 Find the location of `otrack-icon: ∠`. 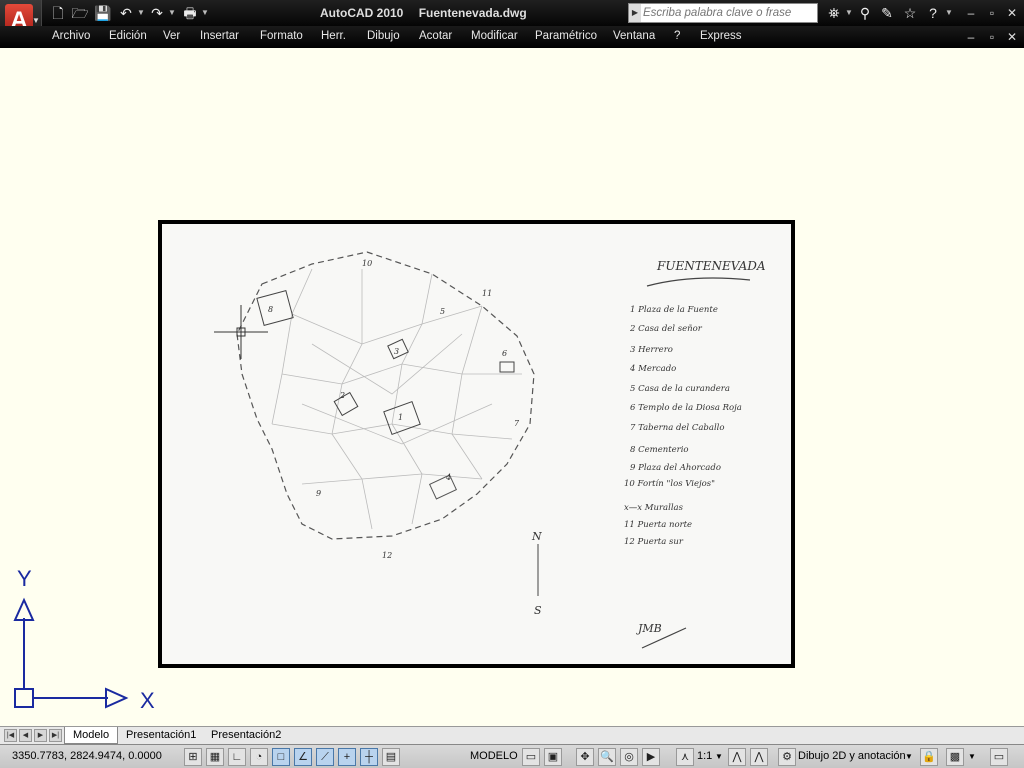

otrack-icon: ∠ is located at coordinates (303, 757).